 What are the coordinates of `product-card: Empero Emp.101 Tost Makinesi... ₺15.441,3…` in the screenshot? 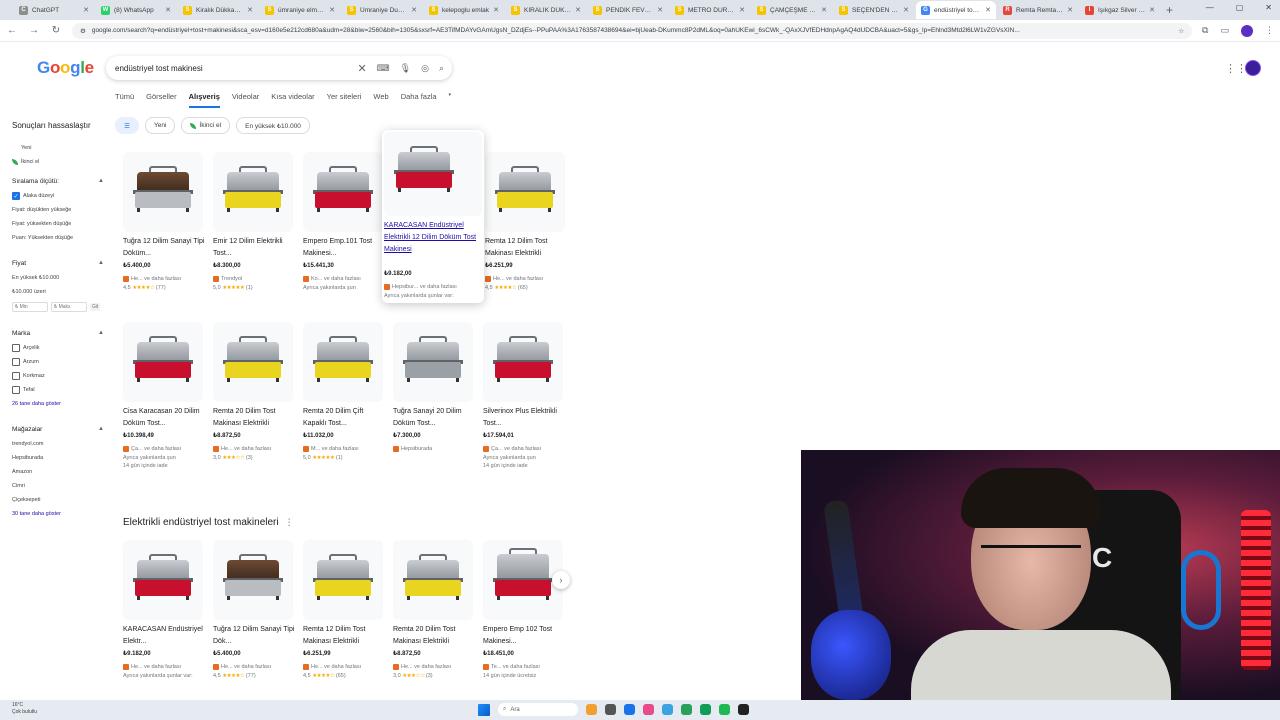 It's located at (344, 221).